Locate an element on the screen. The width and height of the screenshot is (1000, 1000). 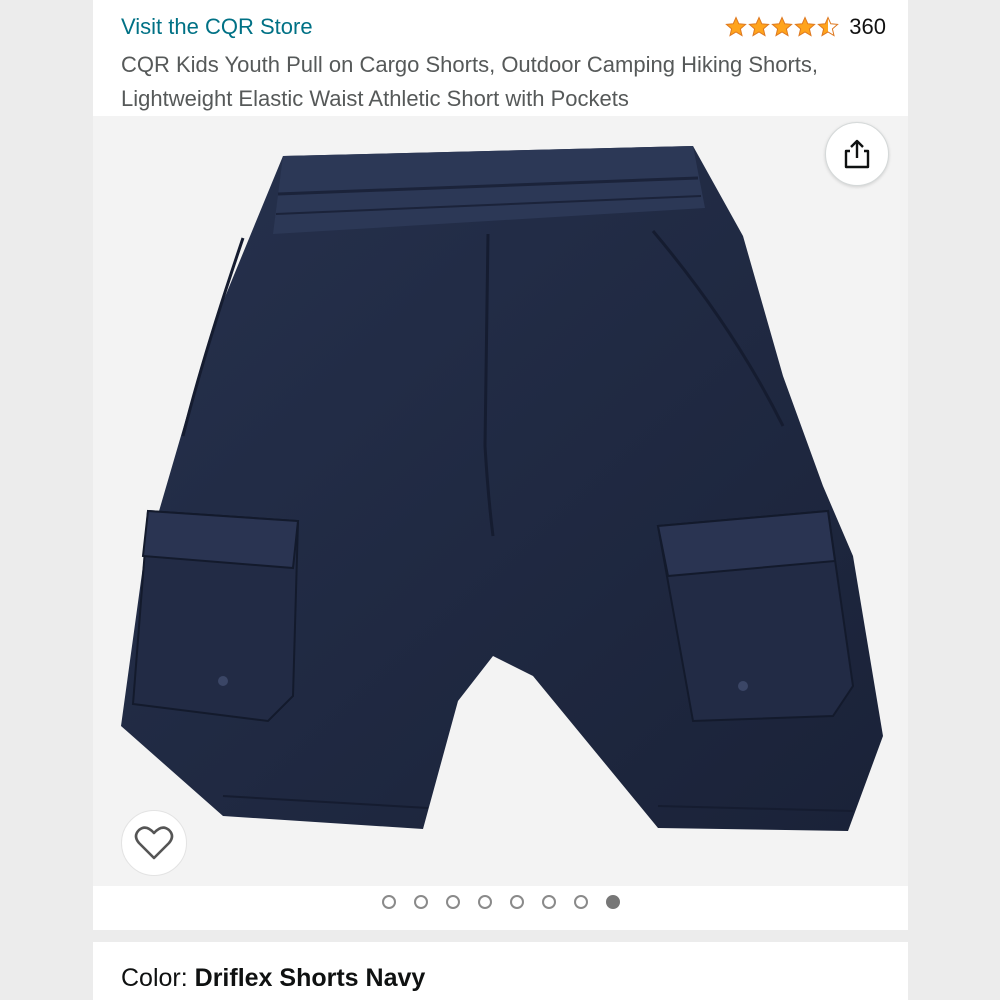
favorite-button is located at coordinates (154, 843).